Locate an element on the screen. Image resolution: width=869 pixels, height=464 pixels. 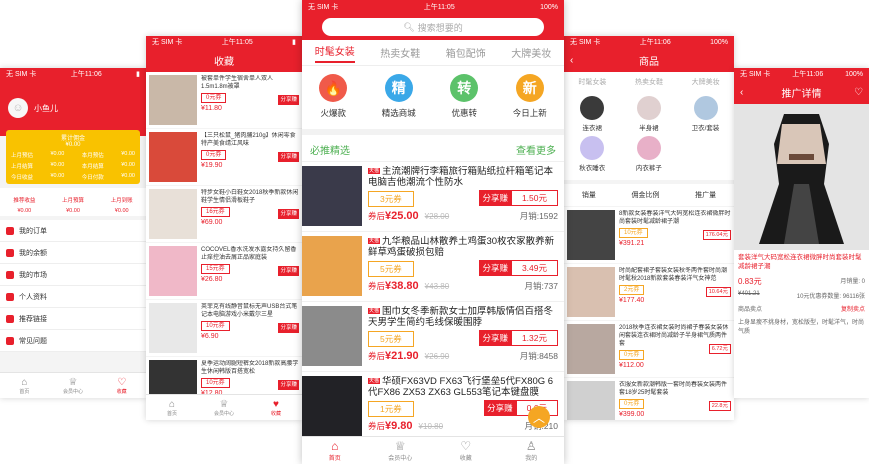
discount-transfer-icon: 转 is located at coordinates (464, 88).